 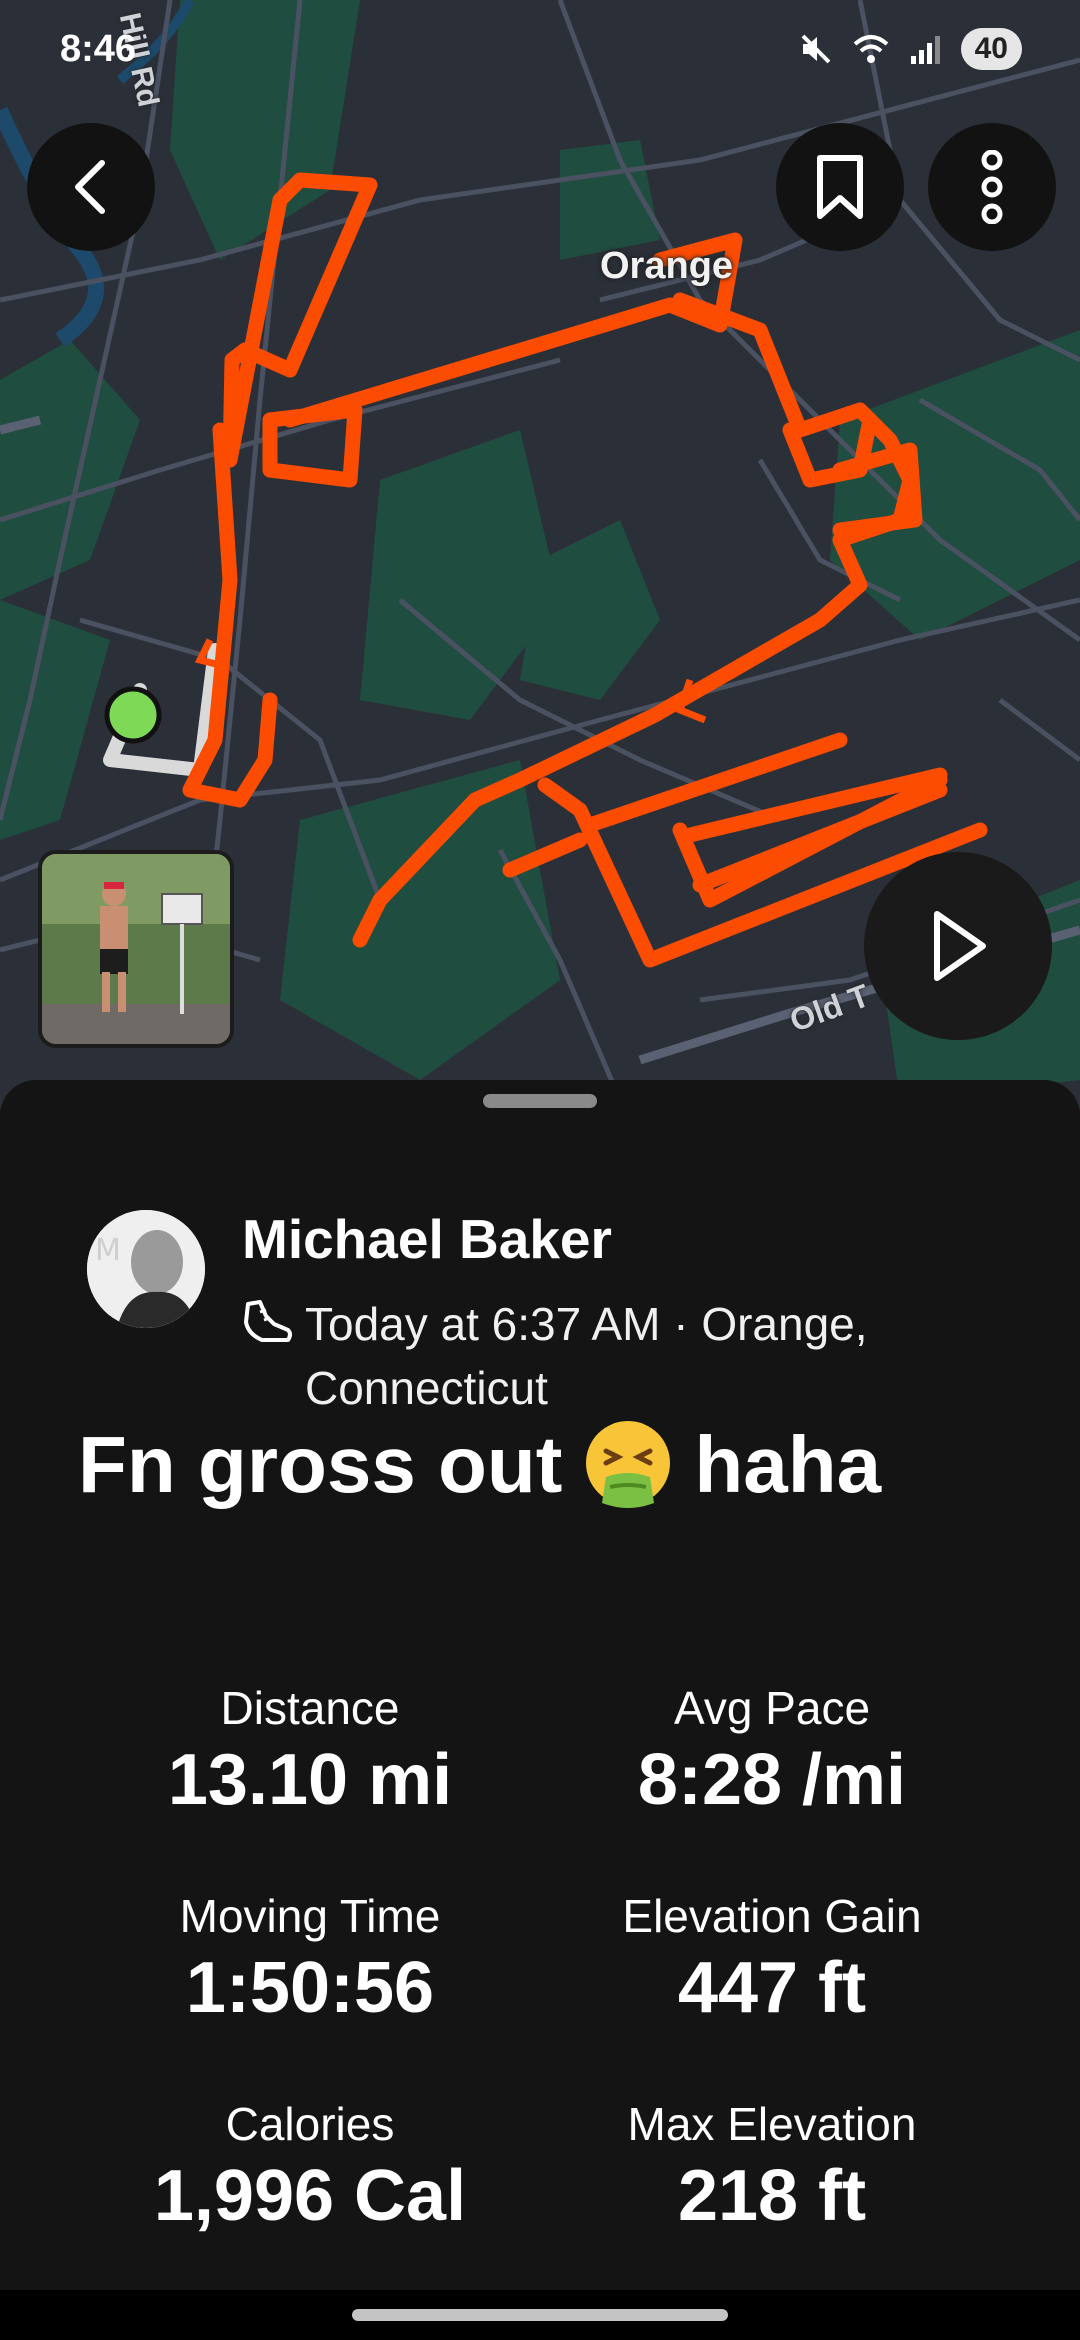 I want to click on stat-calories: Calories 1,996 Cal, so click(x=310, y=2168).